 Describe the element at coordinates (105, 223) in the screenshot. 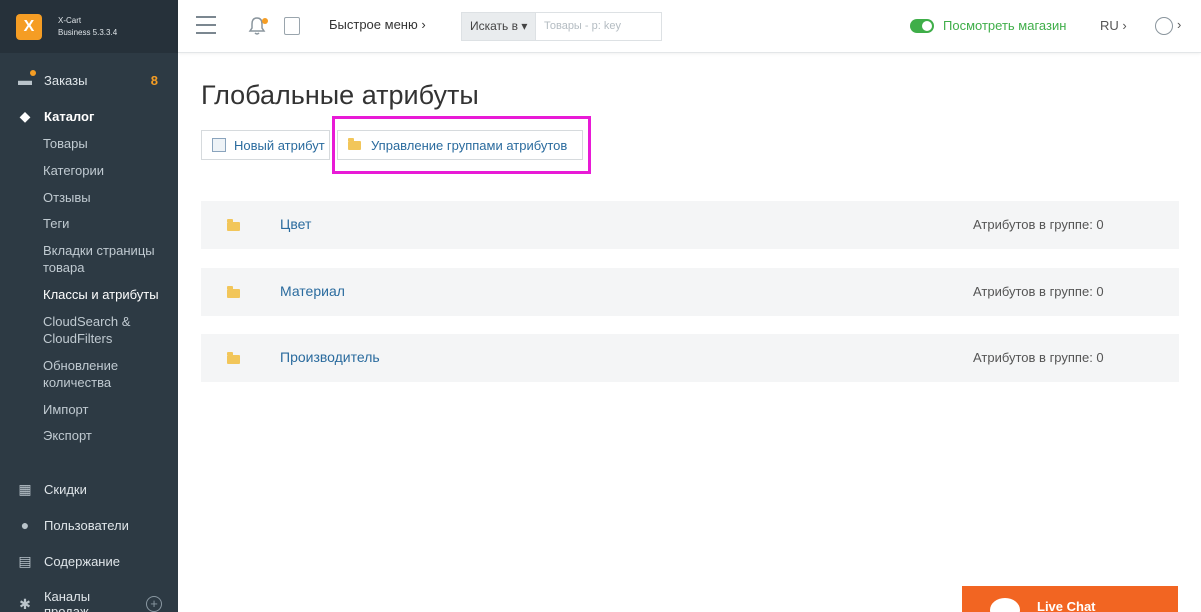

I see `sidebar-subitem-tags: Теги` at that location.